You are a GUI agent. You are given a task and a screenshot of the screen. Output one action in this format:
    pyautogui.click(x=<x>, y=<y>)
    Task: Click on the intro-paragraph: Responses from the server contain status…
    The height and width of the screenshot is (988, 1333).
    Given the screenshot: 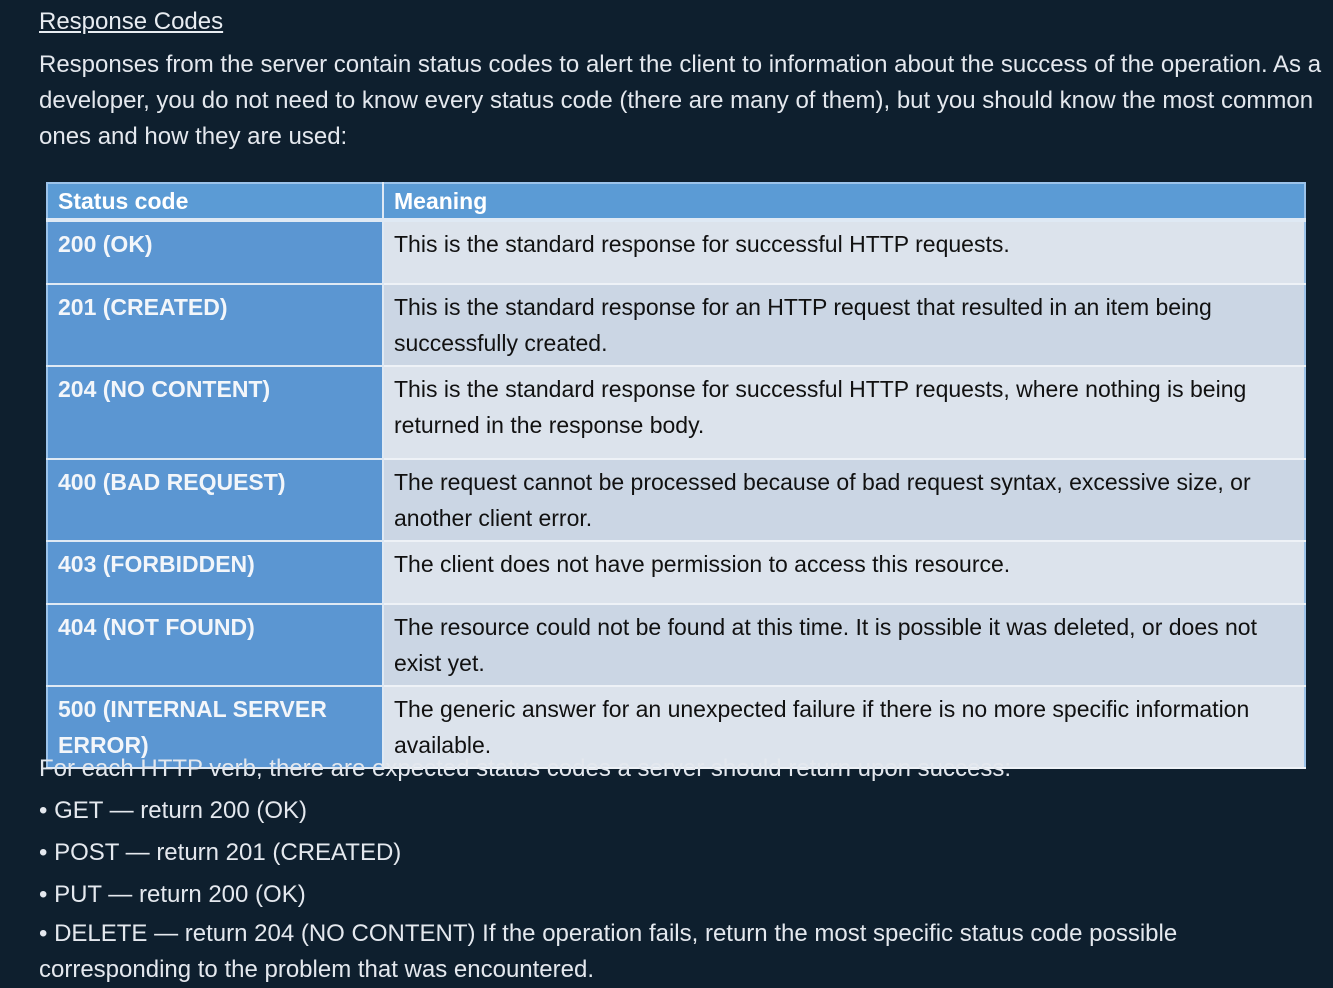 What is the action you would take?
    pyautogui.click(x=680, y=100)
    